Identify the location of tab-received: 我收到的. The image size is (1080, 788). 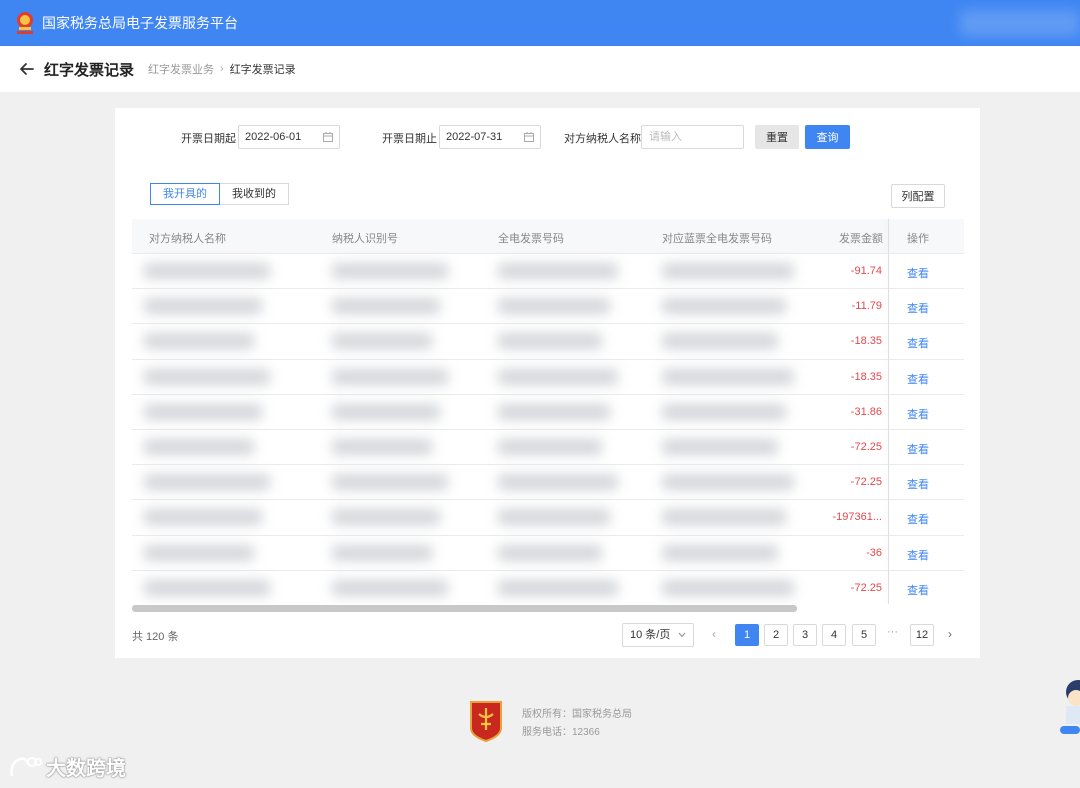
(254, 194).